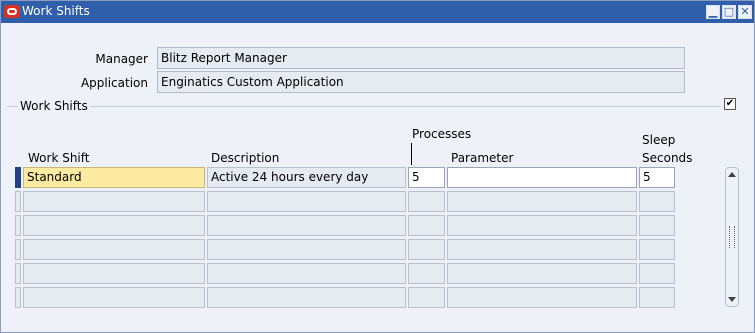 Image resolution: width=755 pixels, height=333 pixels. Describe the element at coordinates (729, 12) in the screenshot. I see `maximize-button: □` at that location.